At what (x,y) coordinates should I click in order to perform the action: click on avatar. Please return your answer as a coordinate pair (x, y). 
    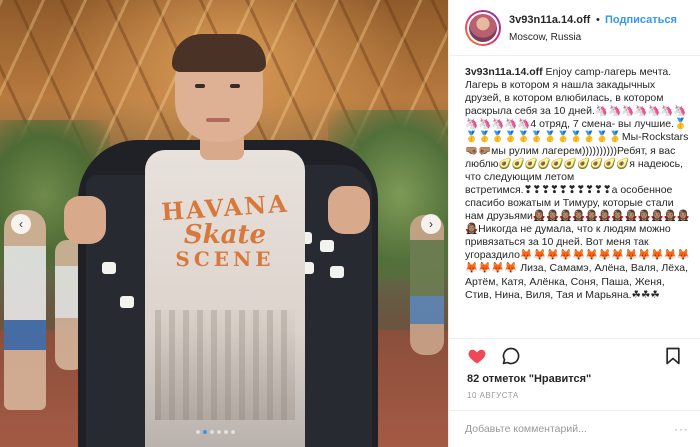
    Looking at the image, I should click on (483, 28).